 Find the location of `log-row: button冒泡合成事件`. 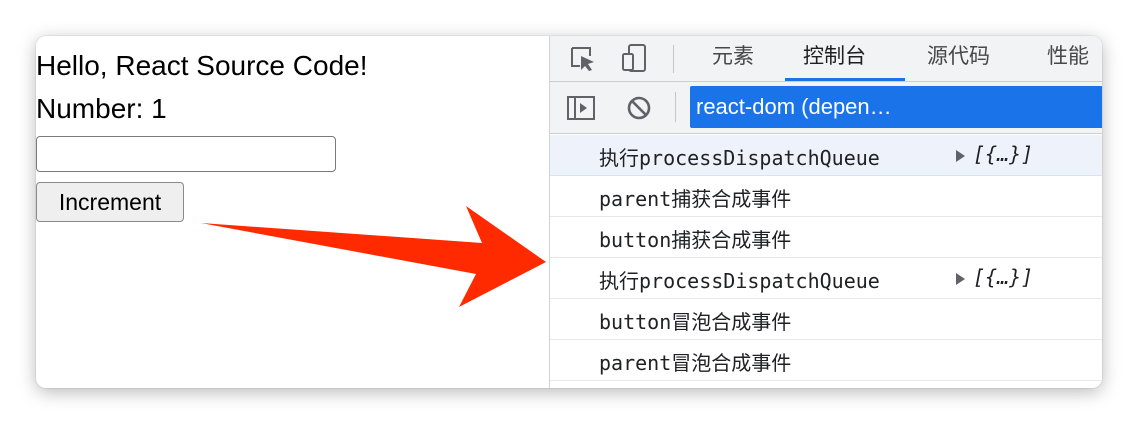

log-row: button冒泡合成事件 is located at coordinates (826, 319).